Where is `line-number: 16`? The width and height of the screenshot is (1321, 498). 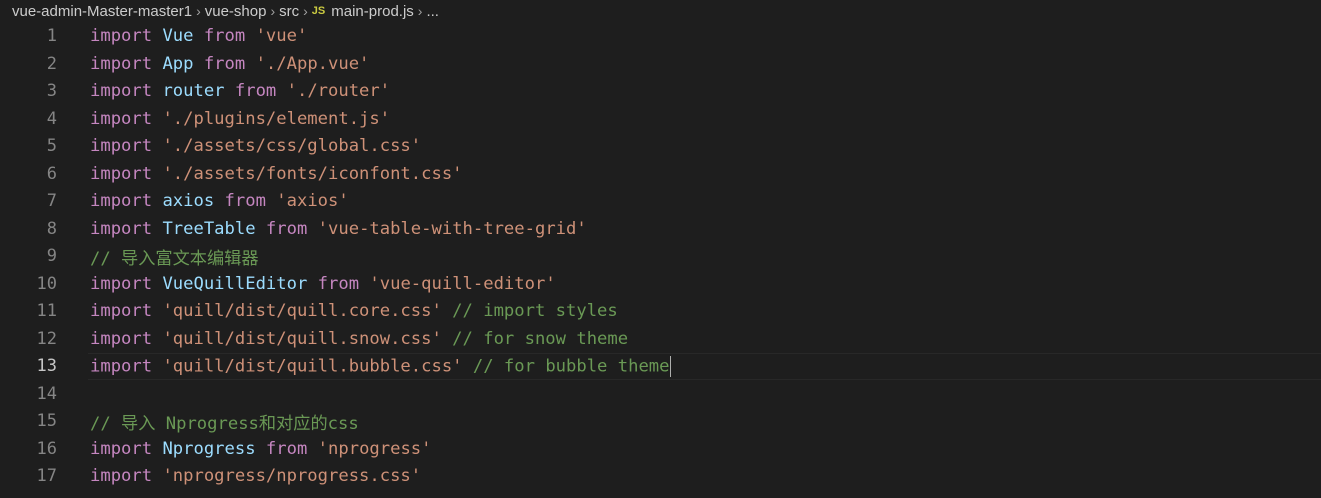
line-number: 16 is located at coordinates (46, 448).